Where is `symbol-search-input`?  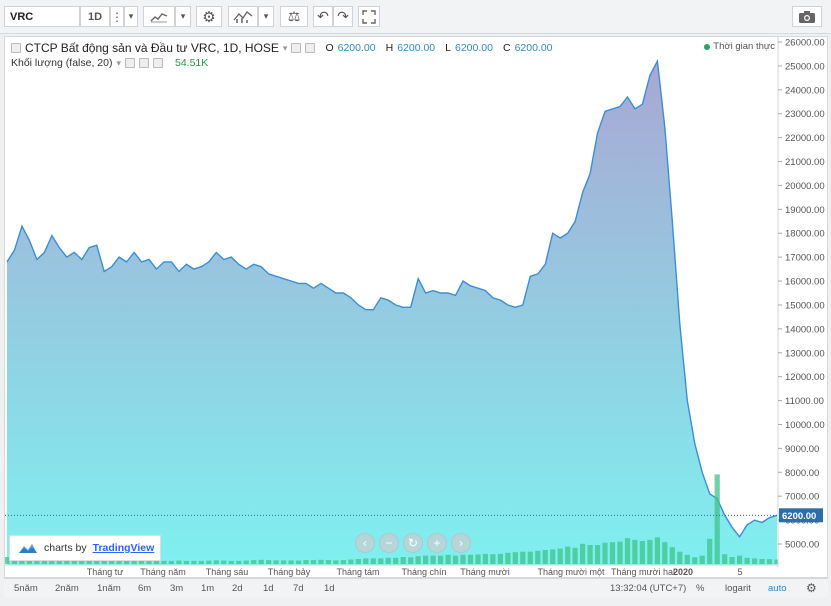
symbol-search-input is located at coordinates (42, 16).